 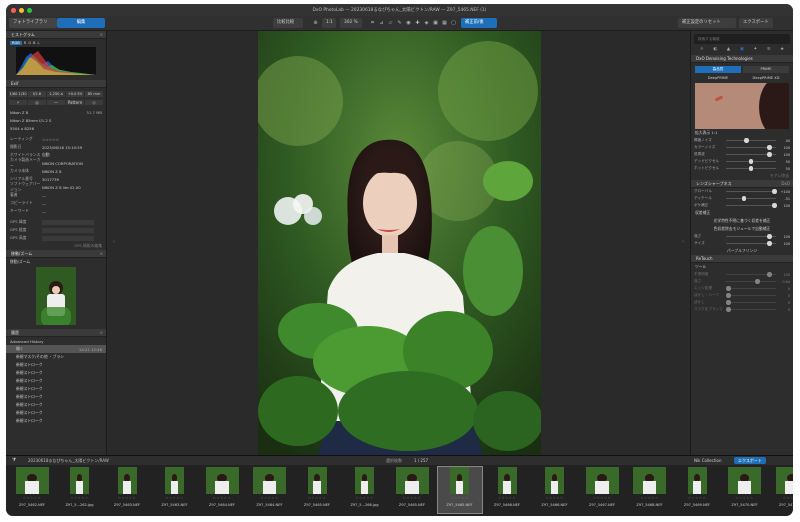 I want to click on slider-row: 低周波 100, so click(x=742, y=154).